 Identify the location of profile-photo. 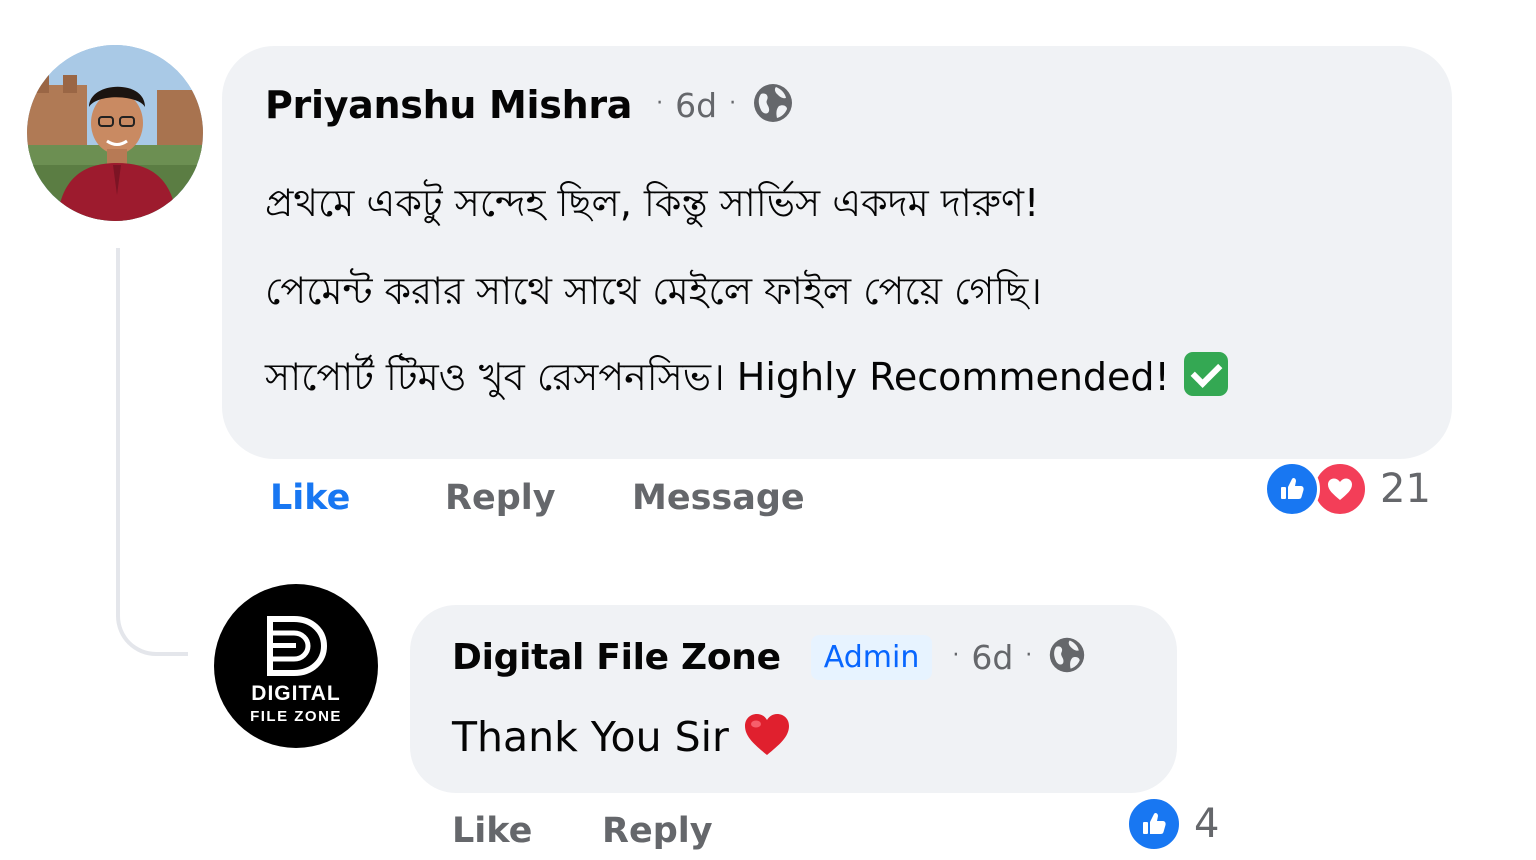
(115, 133).